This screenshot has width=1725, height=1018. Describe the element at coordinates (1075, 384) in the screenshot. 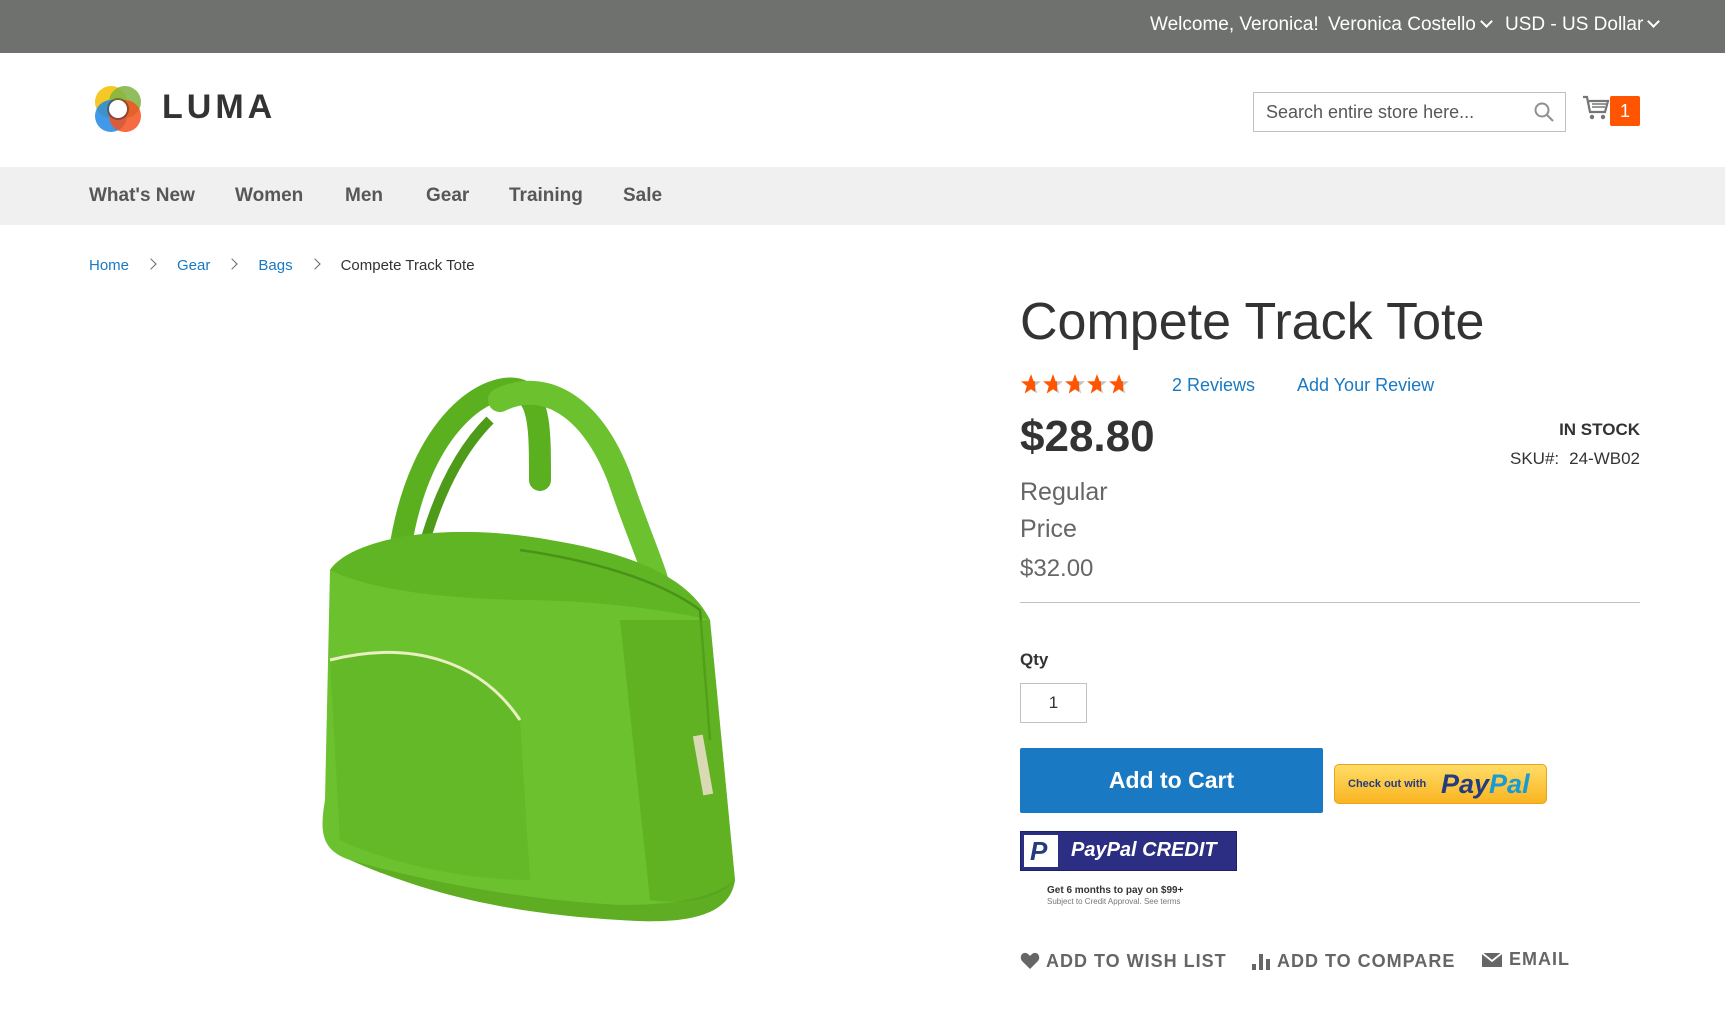

I see `rating-stars` at that location.